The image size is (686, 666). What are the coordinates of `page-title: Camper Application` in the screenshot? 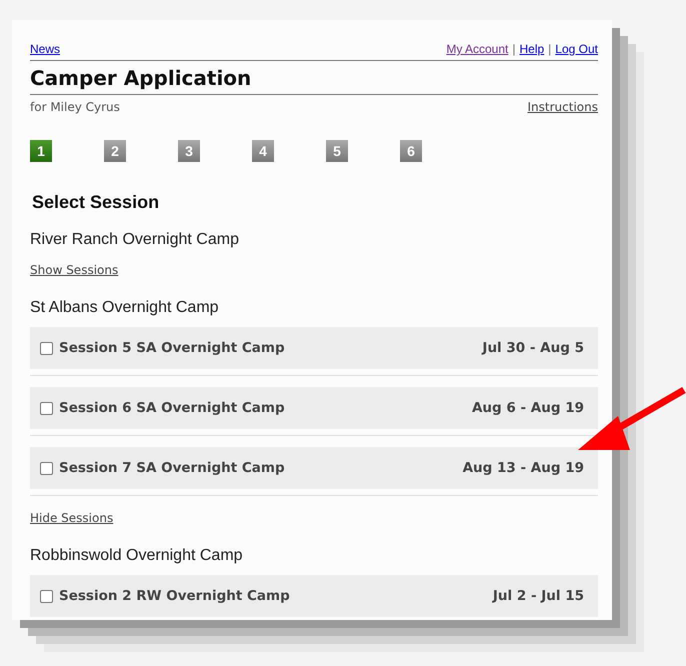 It's located at (314, 78).